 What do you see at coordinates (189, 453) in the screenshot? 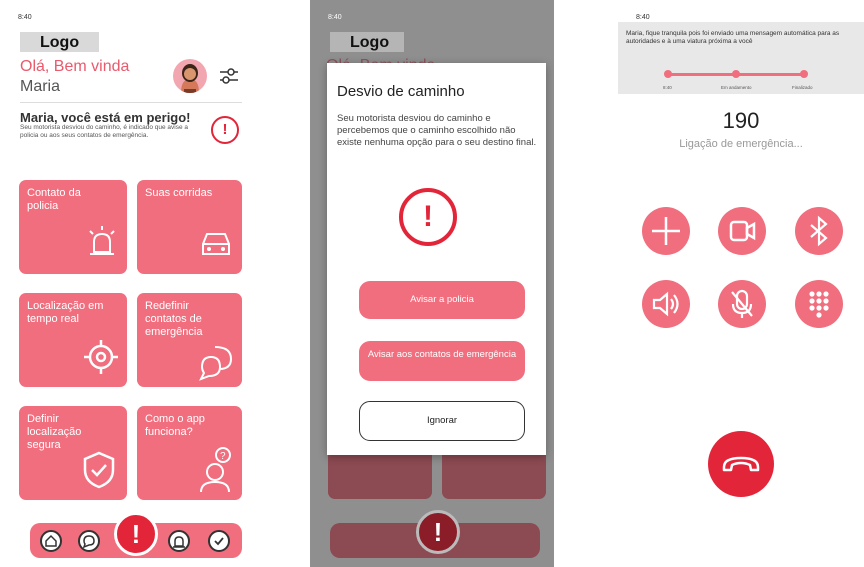
I see `card-how-it-works: Como o app funciona? ?` at bounding box center [189, 453].